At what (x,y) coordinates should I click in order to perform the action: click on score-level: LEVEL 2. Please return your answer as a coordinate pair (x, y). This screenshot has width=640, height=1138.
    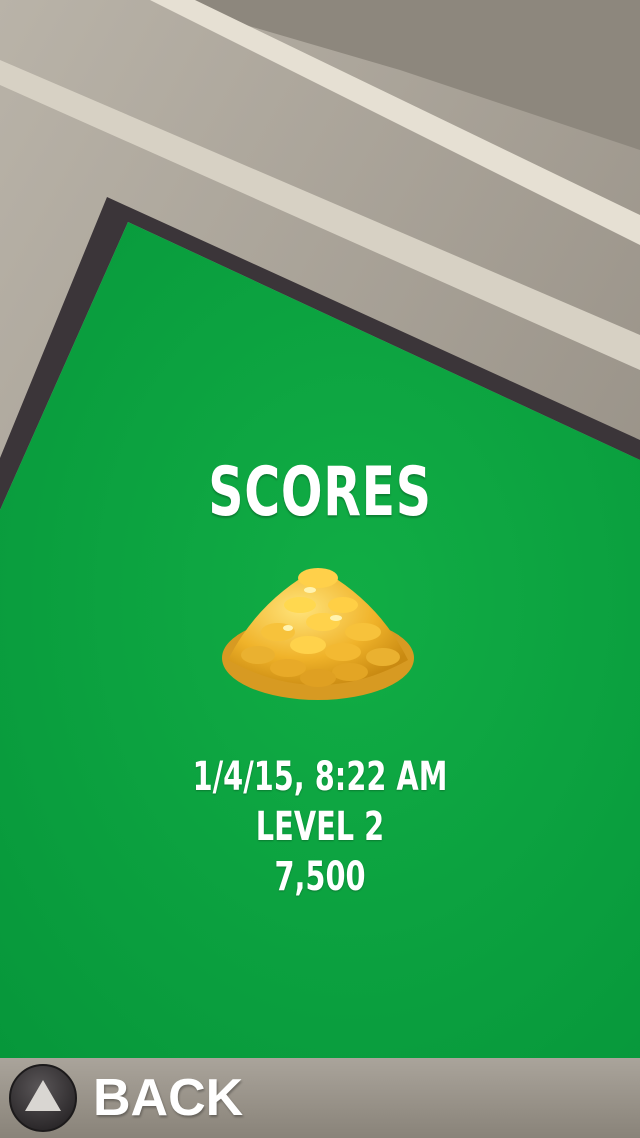
    Looking at the image, I should click on (320, 827).